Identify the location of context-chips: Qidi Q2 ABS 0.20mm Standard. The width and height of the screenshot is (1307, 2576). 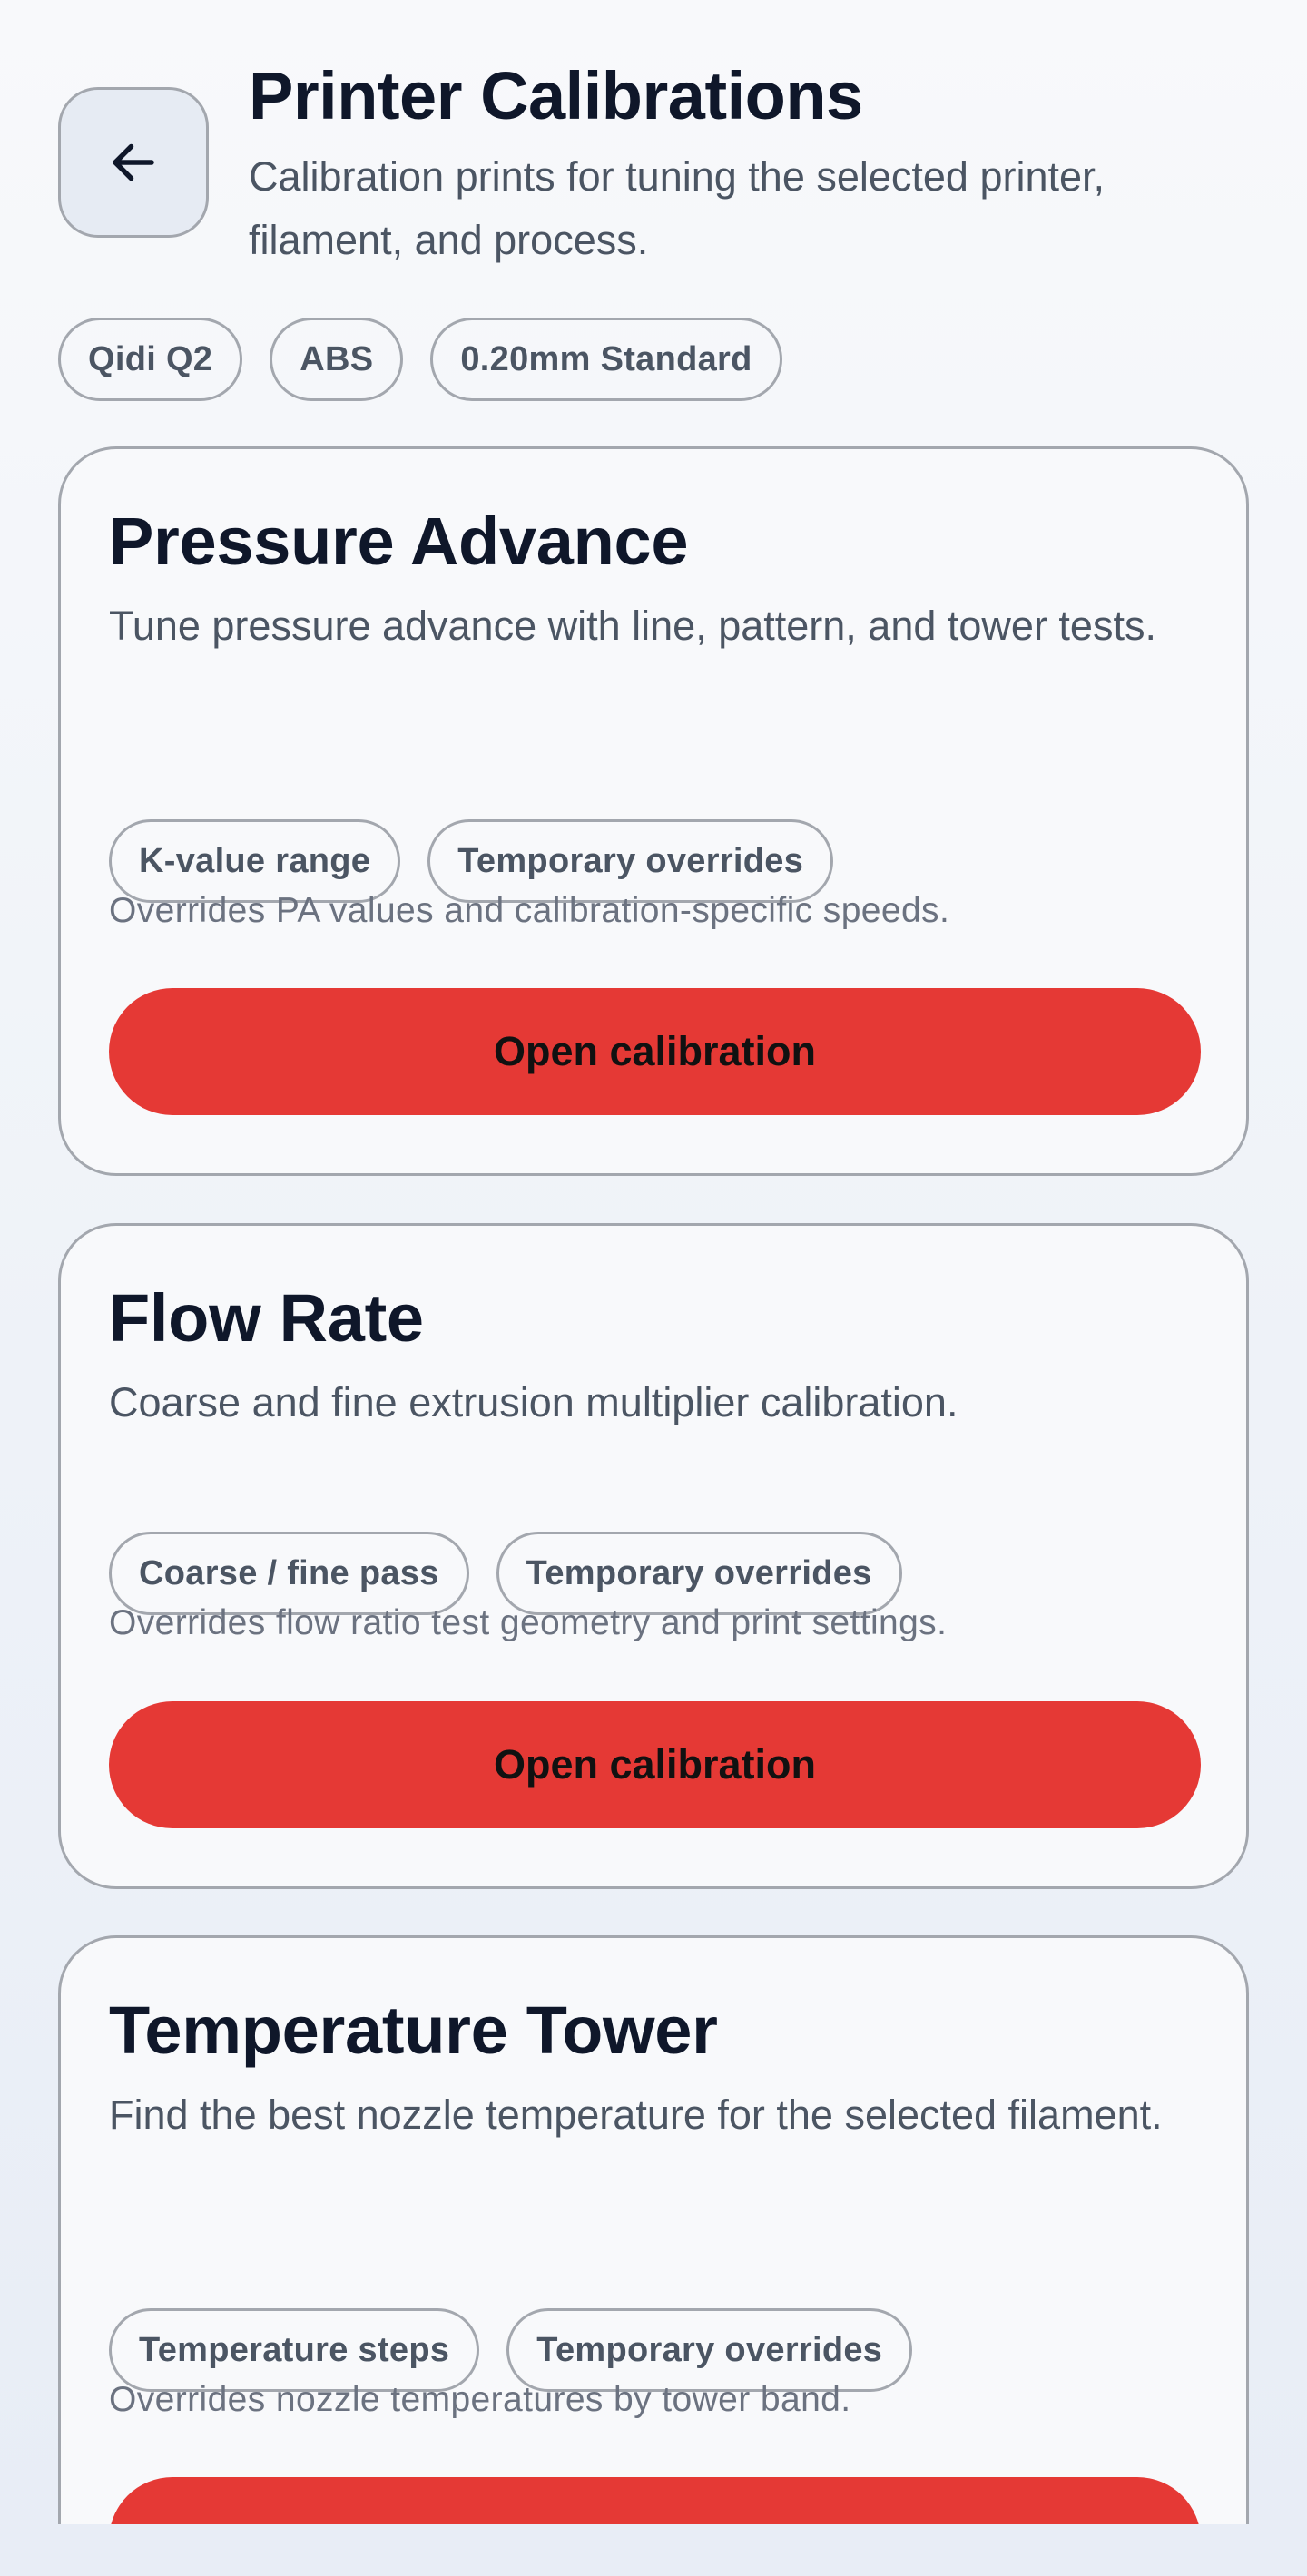
(420, 359).